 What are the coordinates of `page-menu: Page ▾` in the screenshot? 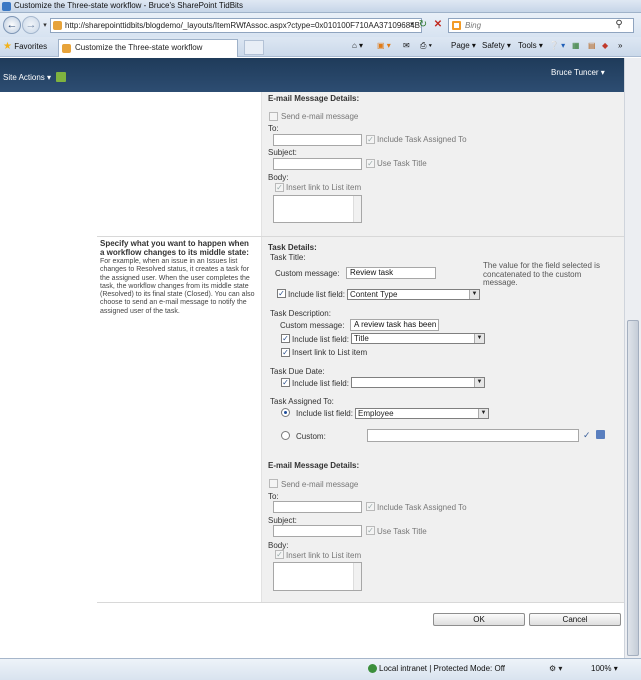 It's located at (463, 45).